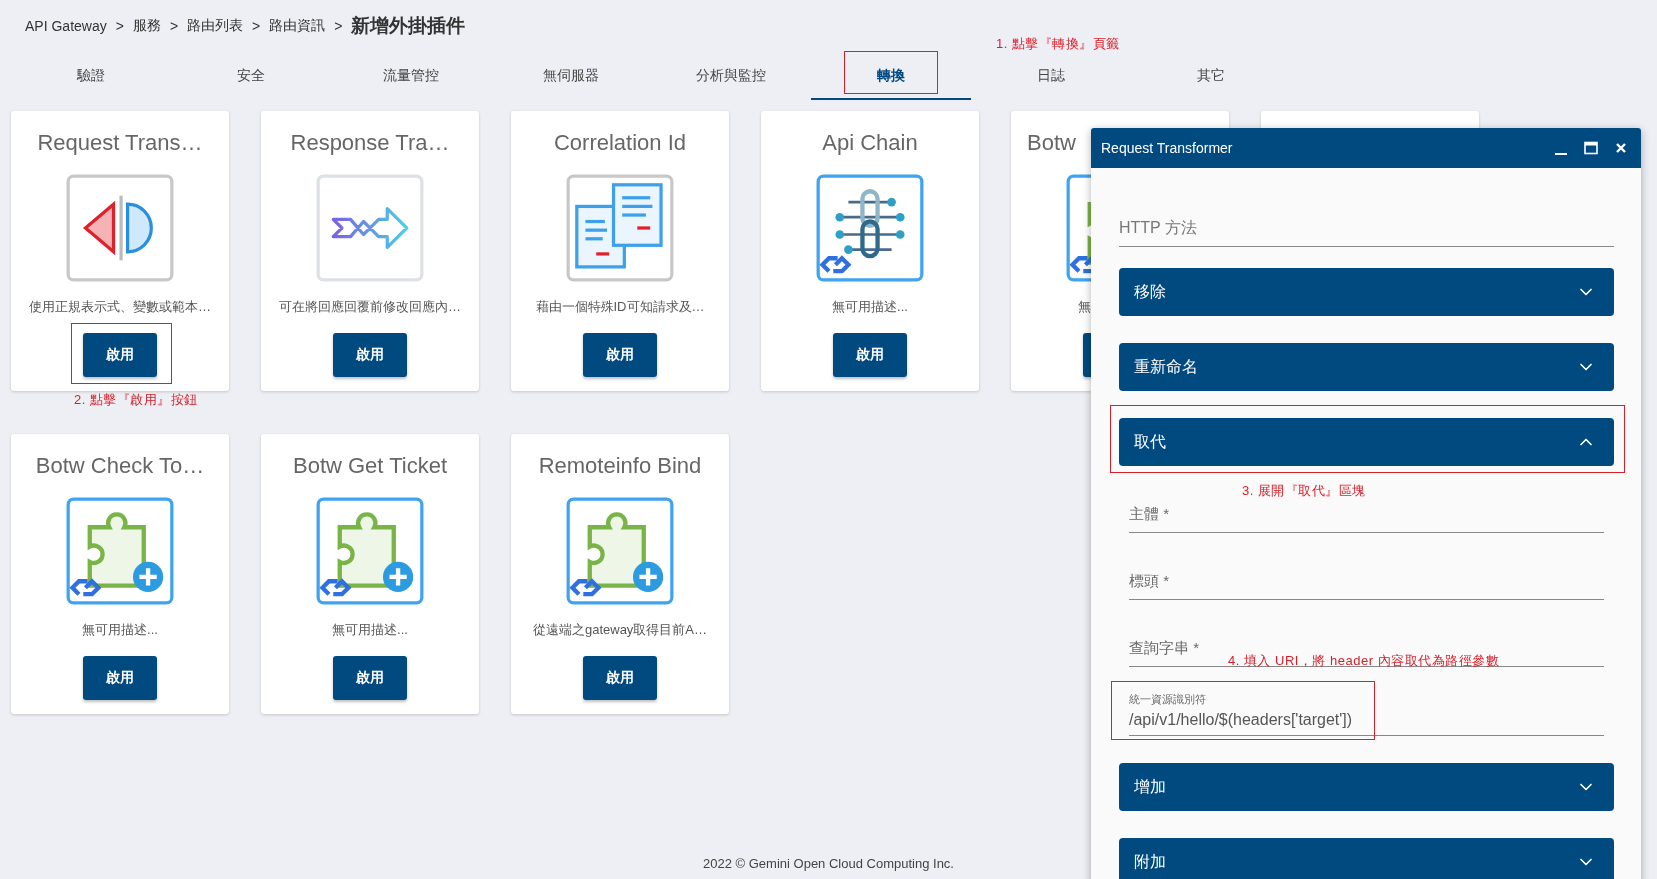 This screenshot has height=879, width=1657. What do you see at coordinates (1366, 442) in the screenshot?
I see `accordion-header: 取代` at bounding box center [1366, 442].